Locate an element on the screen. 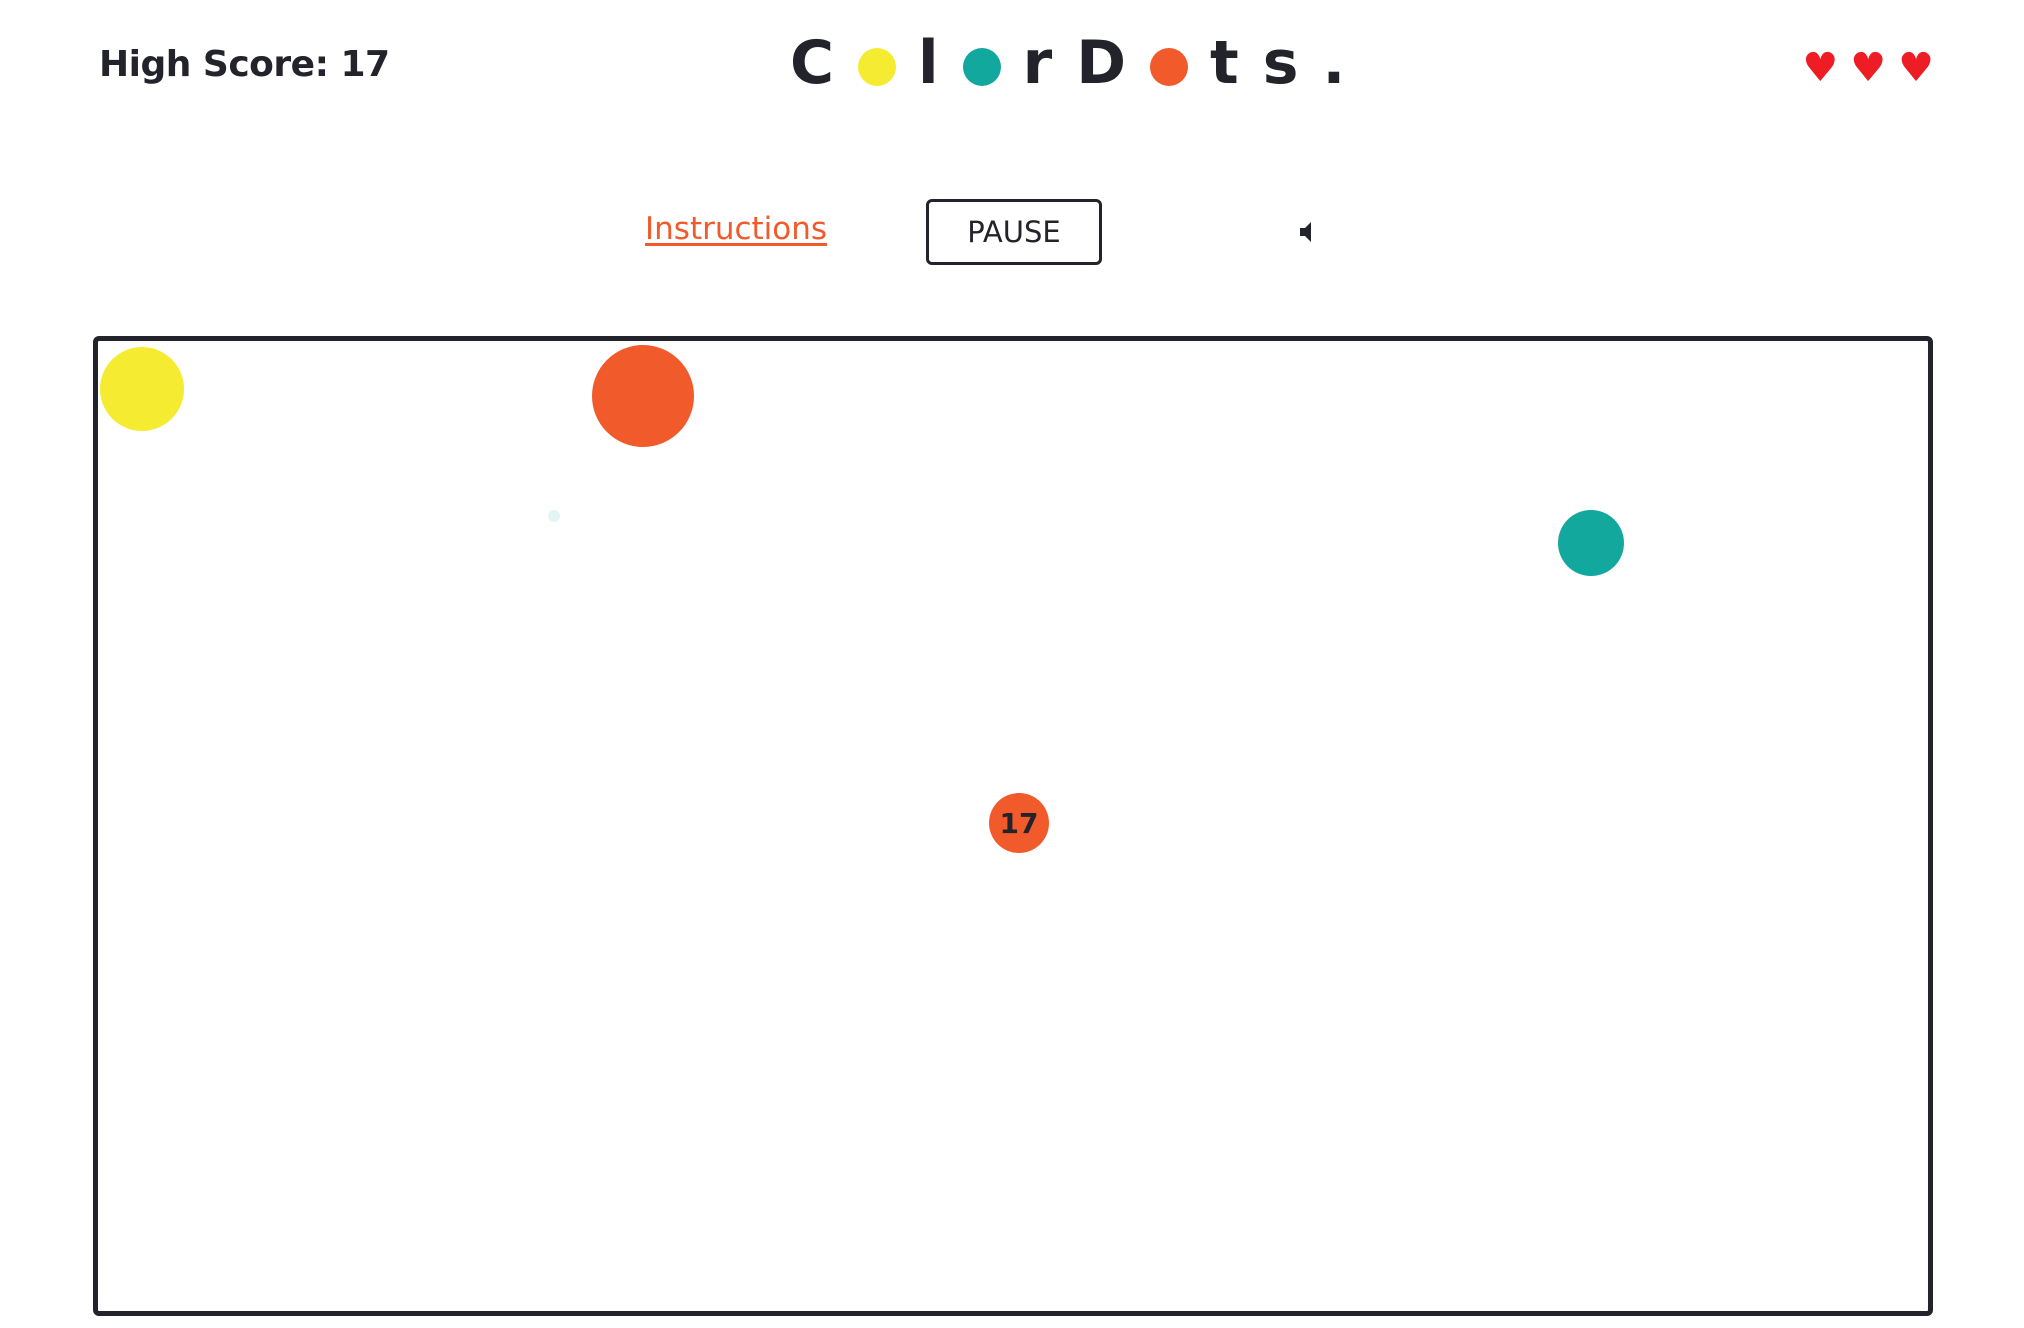  player-dot: 17 is located at coordinates (1019, 823).